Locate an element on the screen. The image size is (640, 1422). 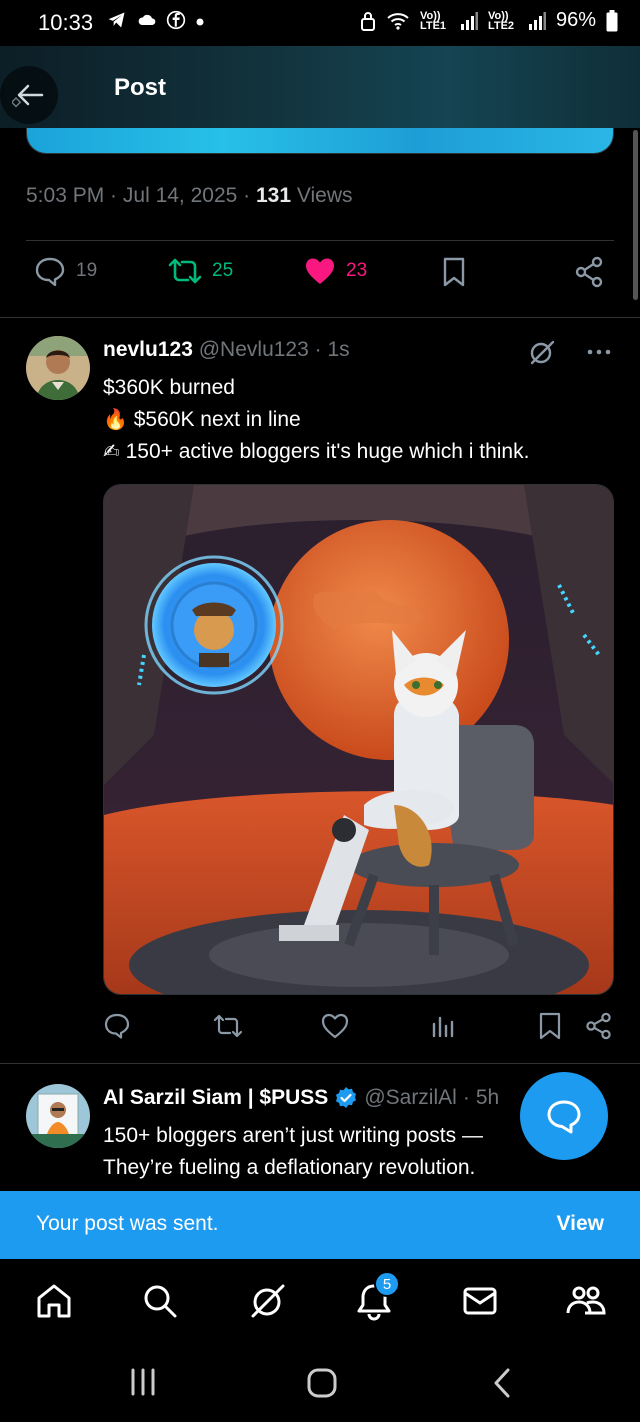
writing-hand-emoji: ✍ is located at coordinates (111, 452).